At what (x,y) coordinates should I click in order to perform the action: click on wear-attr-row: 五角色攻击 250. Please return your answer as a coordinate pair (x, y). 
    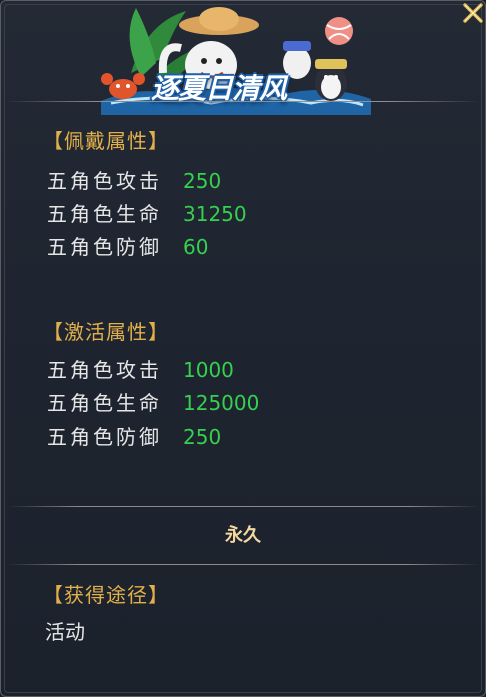
    Looking at the image, I should click on (134, 181).